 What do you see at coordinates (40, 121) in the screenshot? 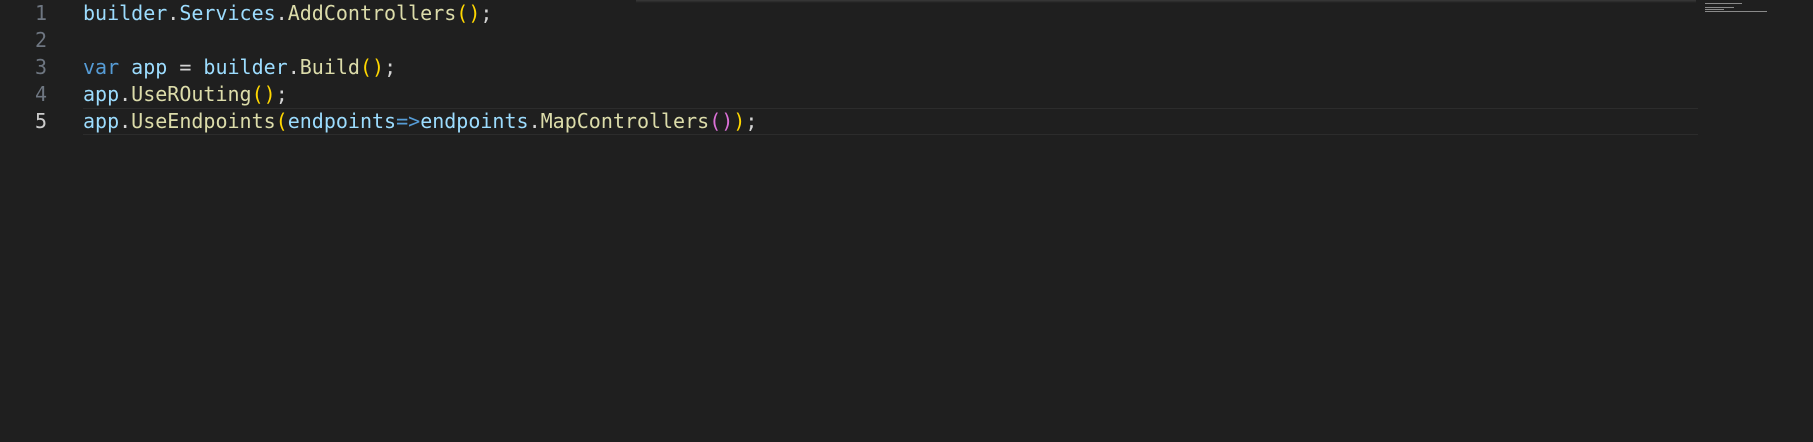
I see `line-number-active: 5` at bounding box center [40, 121].